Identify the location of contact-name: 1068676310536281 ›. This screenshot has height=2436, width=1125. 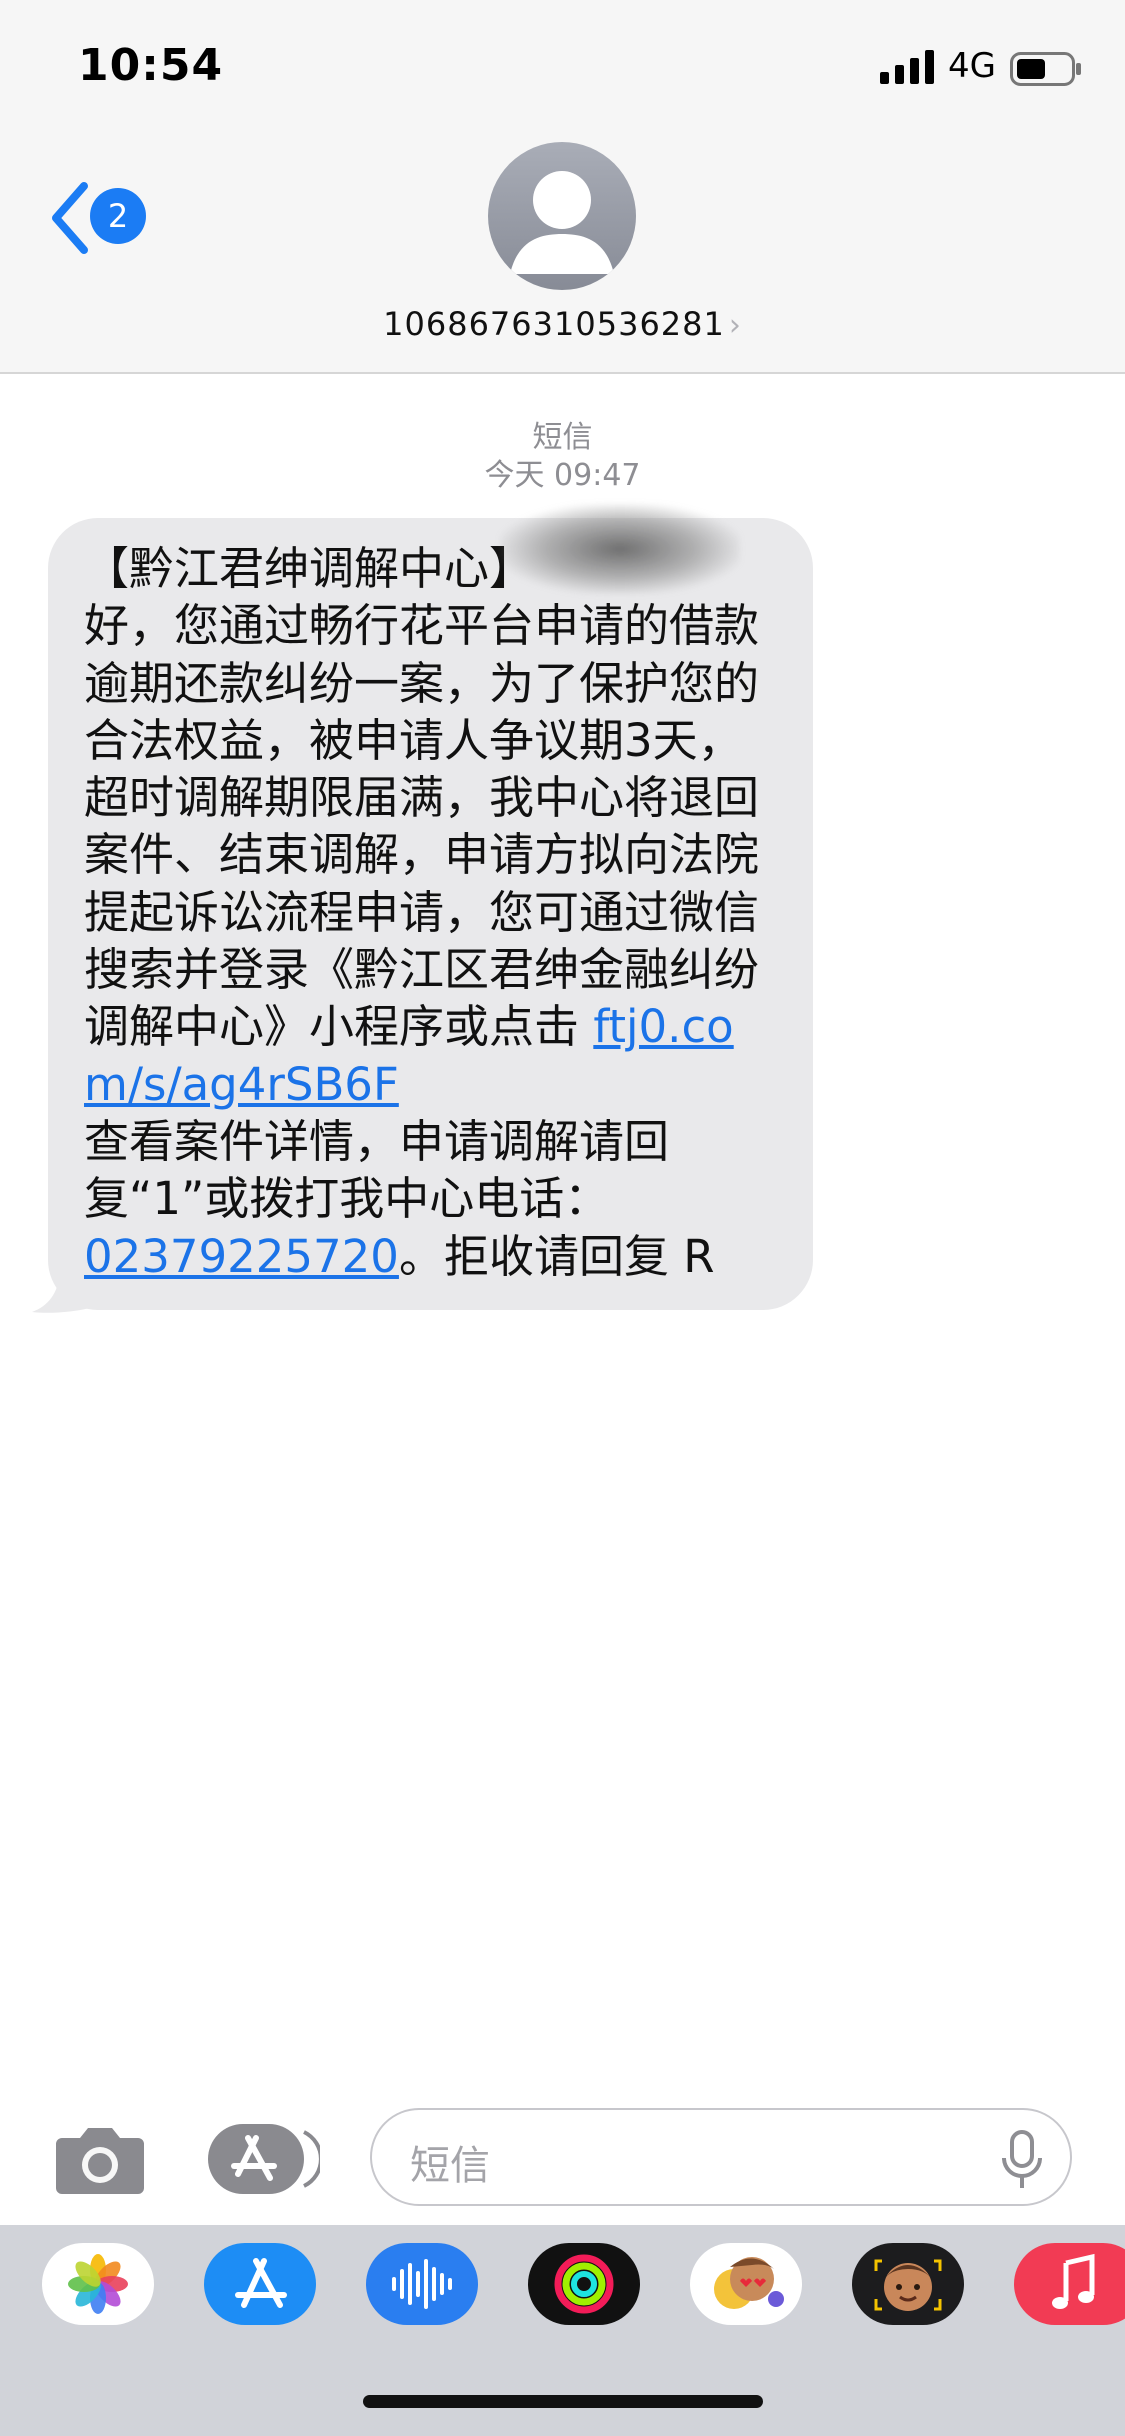
(562, 324).